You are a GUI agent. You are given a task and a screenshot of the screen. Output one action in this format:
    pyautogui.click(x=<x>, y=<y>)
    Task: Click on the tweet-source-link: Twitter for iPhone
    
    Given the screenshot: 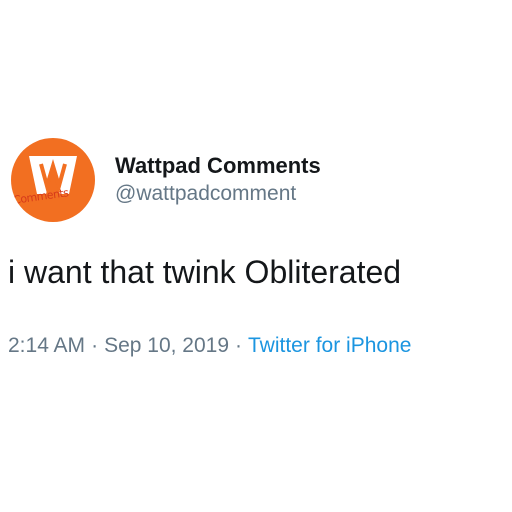 What is the action you would take?
    pyautogui.click(x=329, y=345)
    